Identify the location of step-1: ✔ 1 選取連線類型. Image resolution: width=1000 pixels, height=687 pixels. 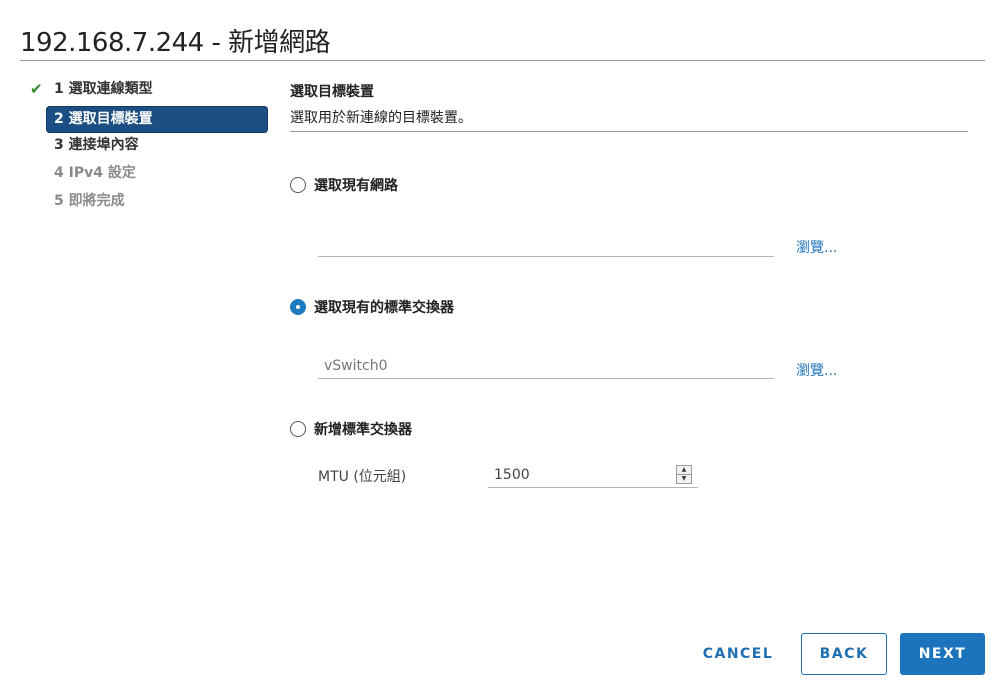
(150, 92).